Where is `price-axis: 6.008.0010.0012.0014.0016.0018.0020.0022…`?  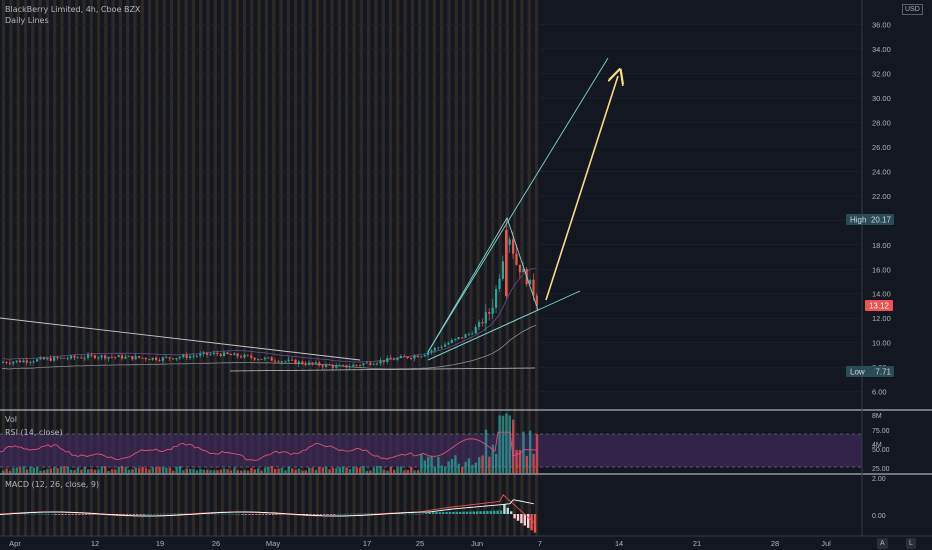 price-axis: 6.008.0010.0012.0014.0016.0018.0020.0022… is located at coordinates (881, 208).